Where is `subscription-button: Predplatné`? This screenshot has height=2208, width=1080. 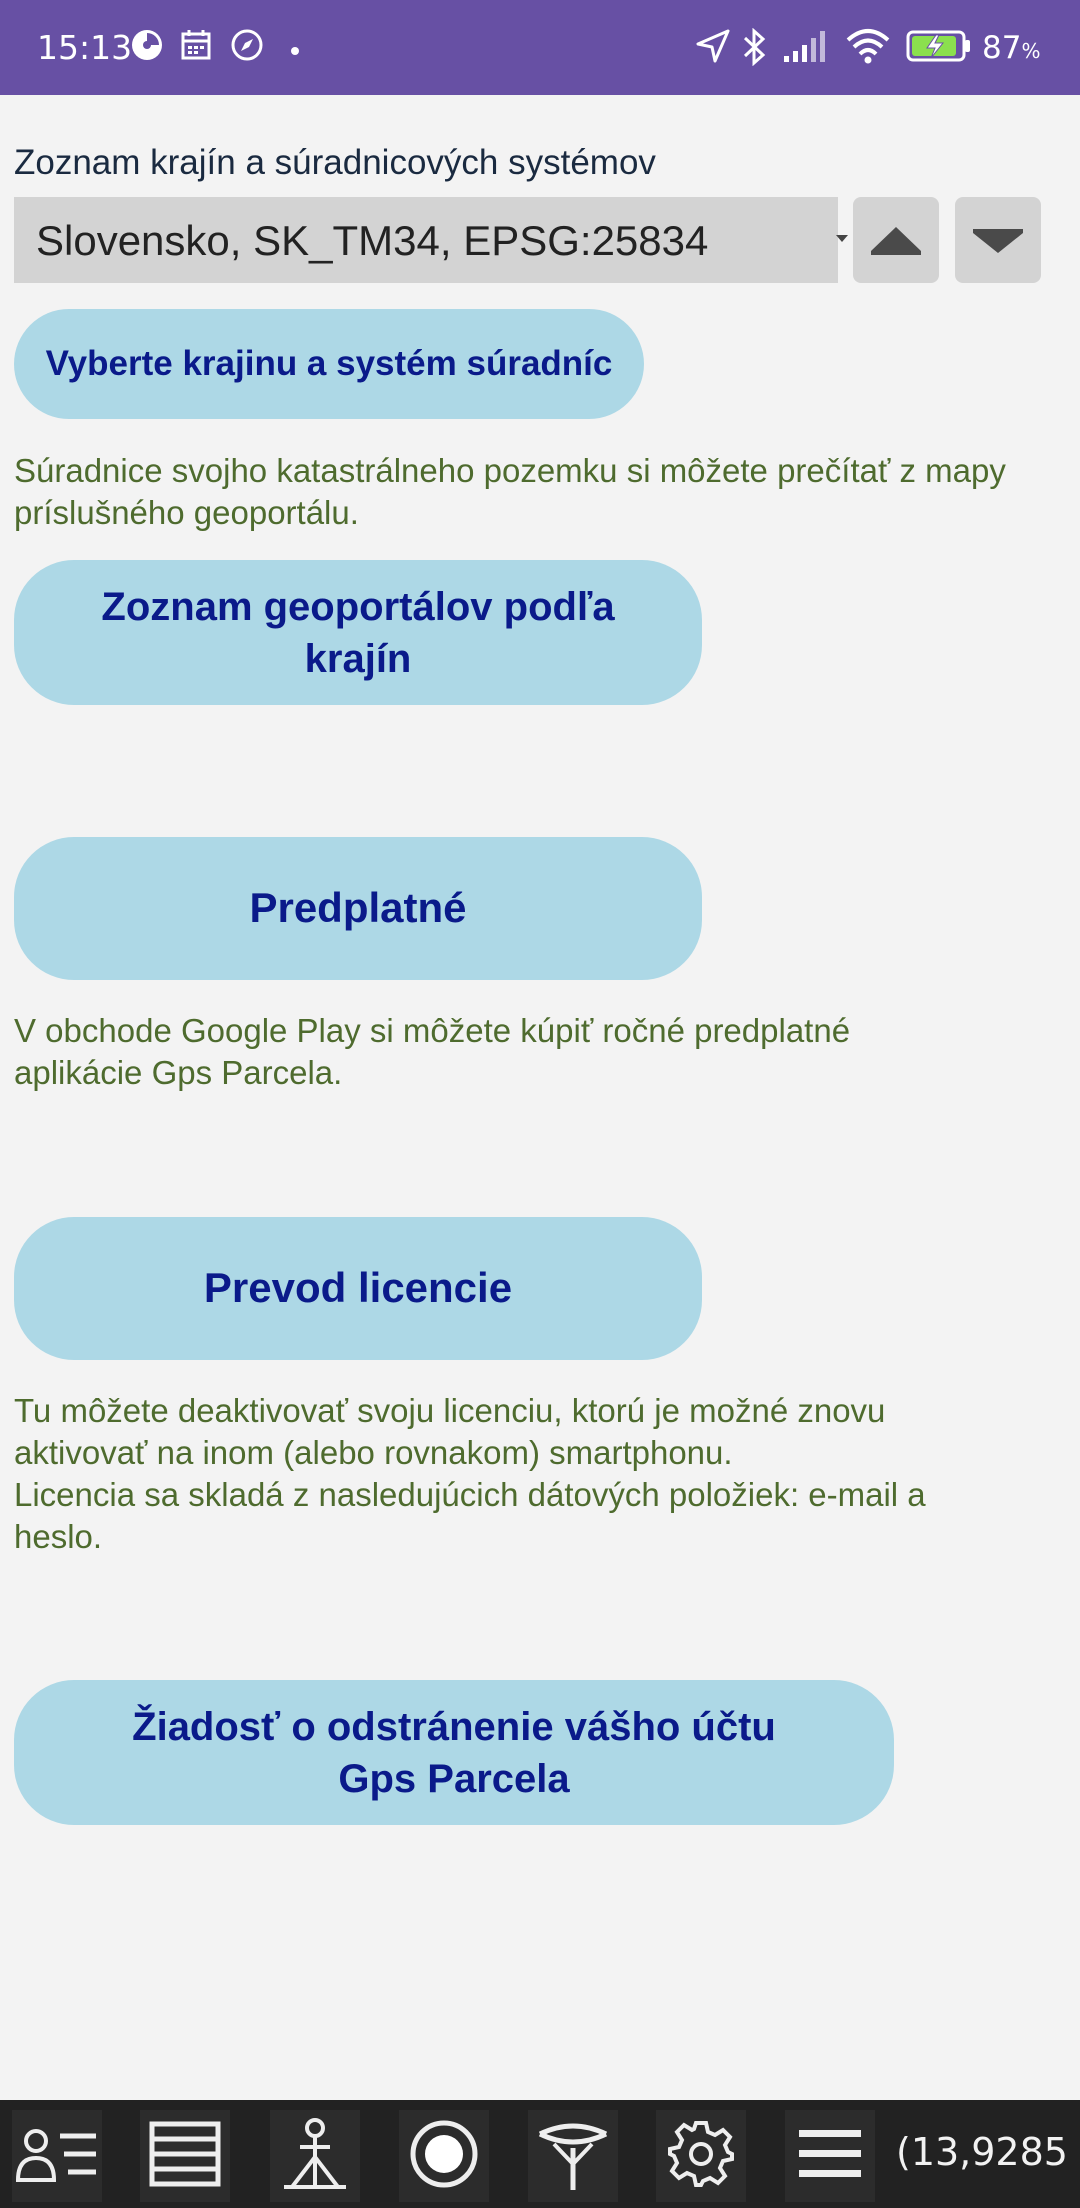
subscription-button: Predplatné is located at coordinates (358, 908).